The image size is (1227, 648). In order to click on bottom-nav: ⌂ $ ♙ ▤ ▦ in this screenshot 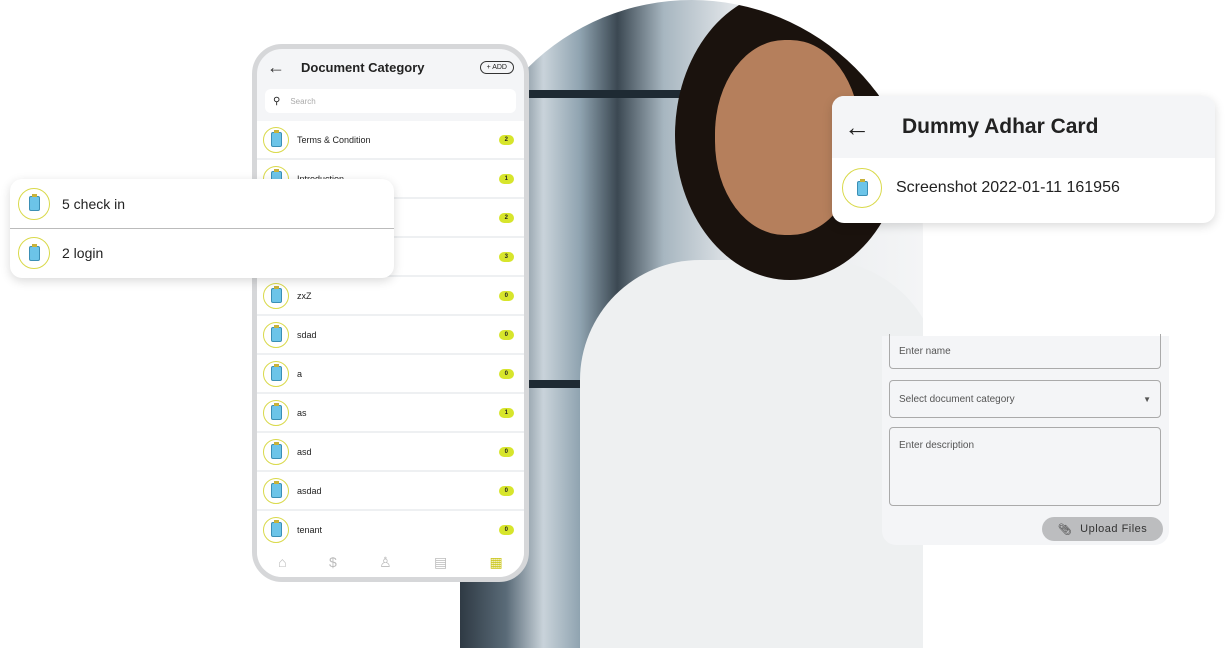, I will do `click(390, 562)`.